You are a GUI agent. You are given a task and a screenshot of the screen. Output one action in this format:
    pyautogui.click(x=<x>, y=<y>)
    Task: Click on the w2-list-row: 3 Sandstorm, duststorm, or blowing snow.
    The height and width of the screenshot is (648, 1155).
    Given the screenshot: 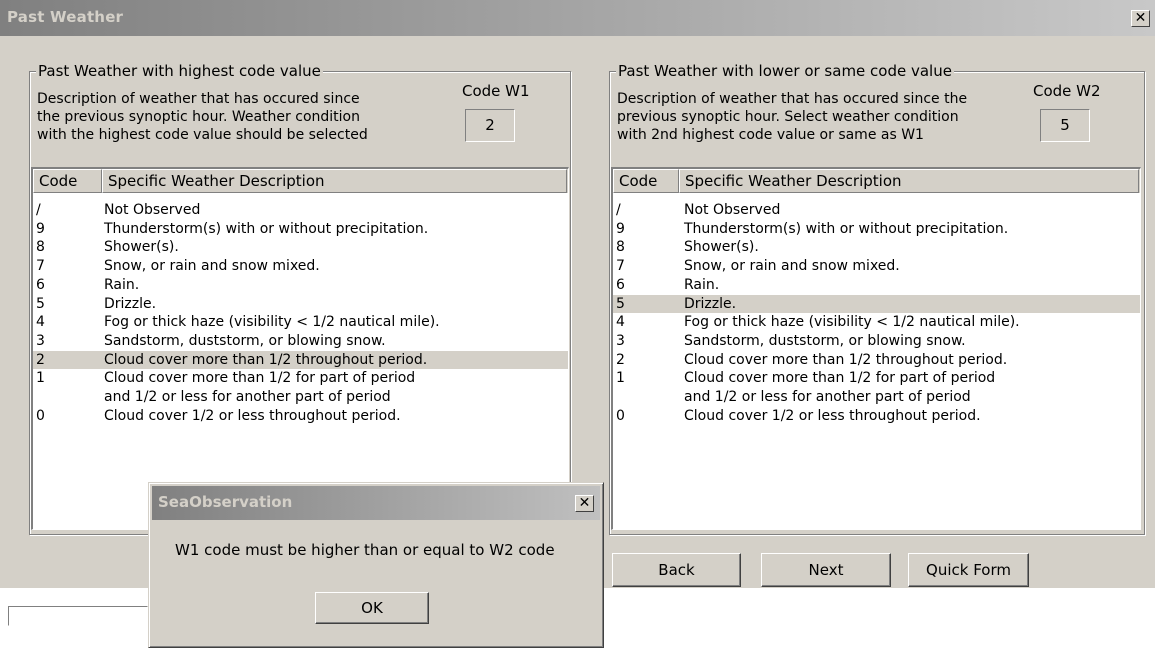 What is the action you would take?
    pyautogui.click(x=876, y=341)
    